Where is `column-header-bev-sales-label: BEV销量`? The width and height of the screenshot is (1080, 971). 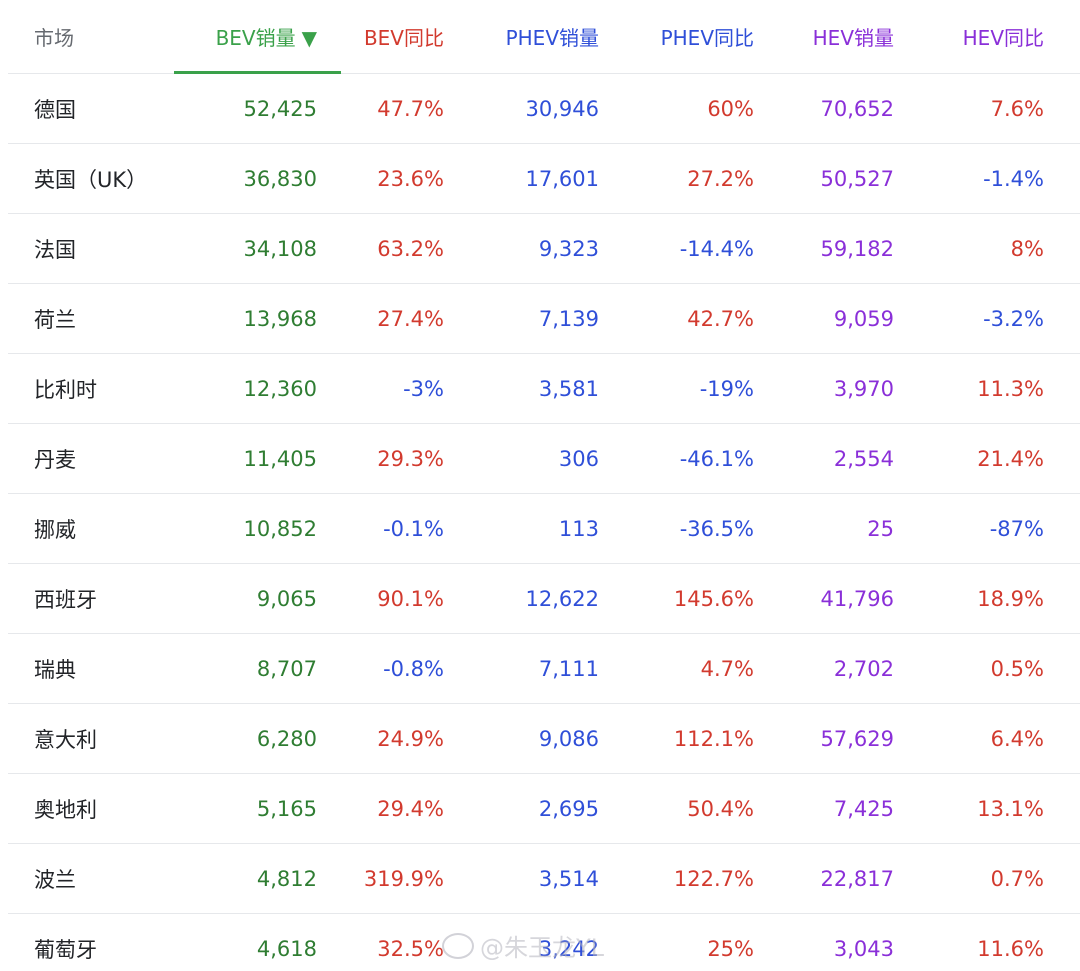 column-header-bev-sales-label: BEV销量 is located at coordinates (255, 38).